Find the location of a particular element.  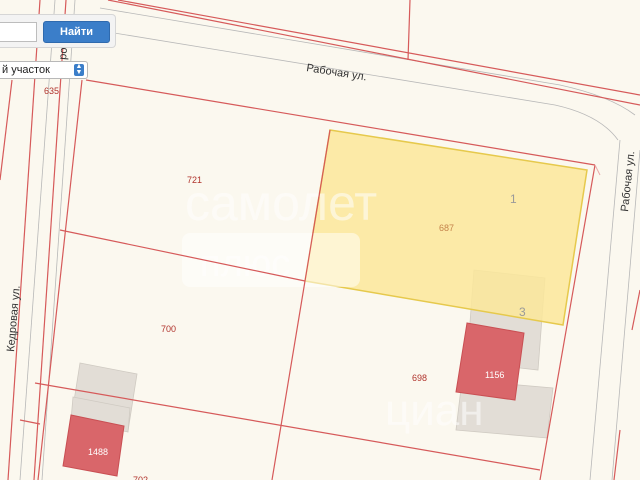

plot-number-3: 3 is located at coordinates (522, 312).